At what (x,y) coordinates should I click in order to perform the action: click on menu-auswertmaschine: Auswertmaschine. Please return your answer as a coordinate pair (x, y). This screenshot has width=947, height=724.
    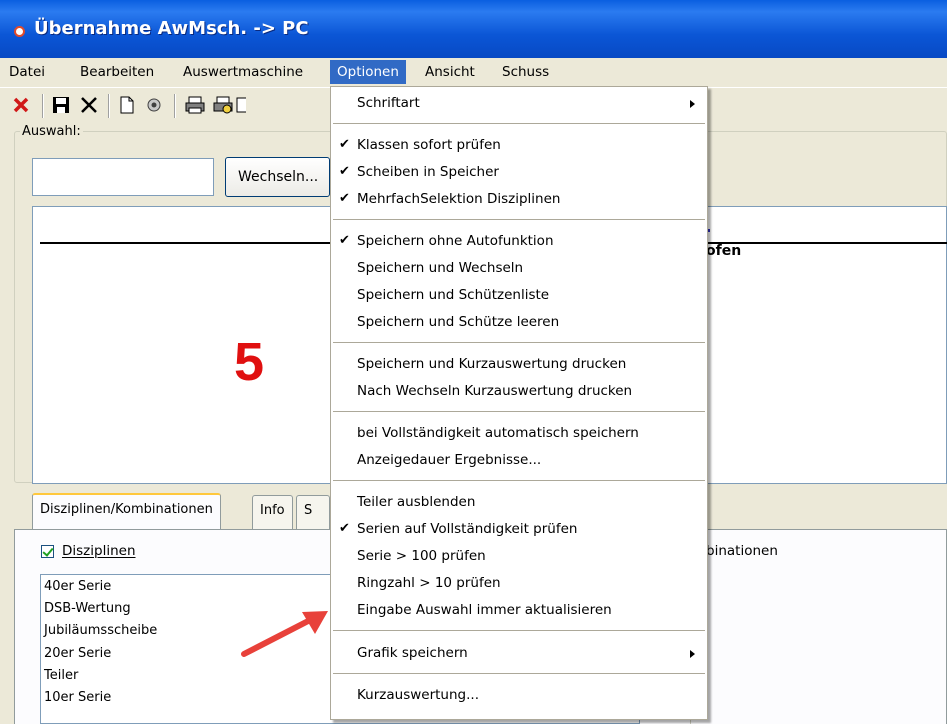
    Looking at the image, I should click on (243, 72).